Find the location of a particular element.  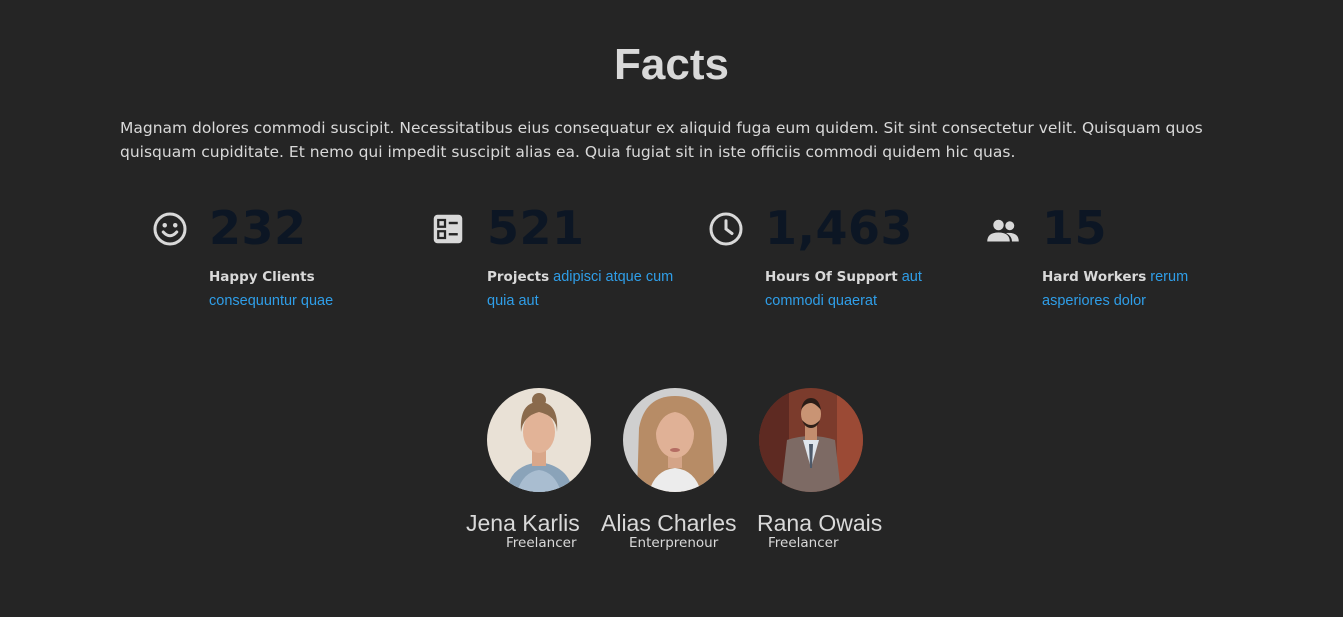

people-group-icon is located at coordinates (1003, 231).